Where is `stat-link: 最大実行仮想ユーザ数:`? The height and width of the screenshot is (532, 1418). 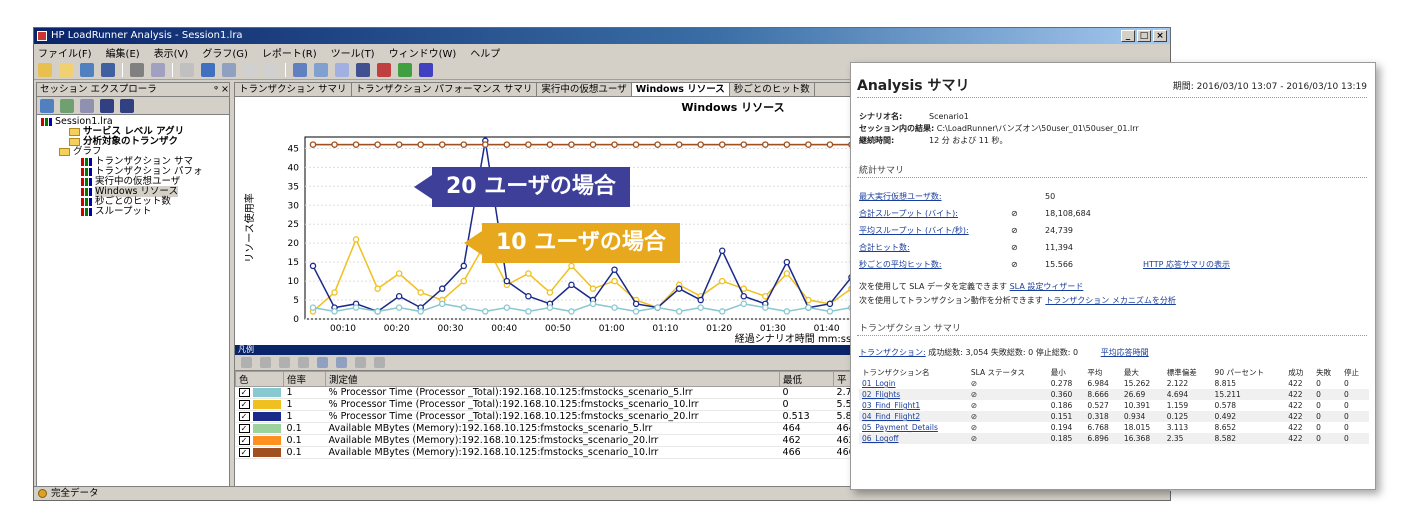 stat-link: 最大実行仮想ユーザ数: is located at coordinates (935, 196).